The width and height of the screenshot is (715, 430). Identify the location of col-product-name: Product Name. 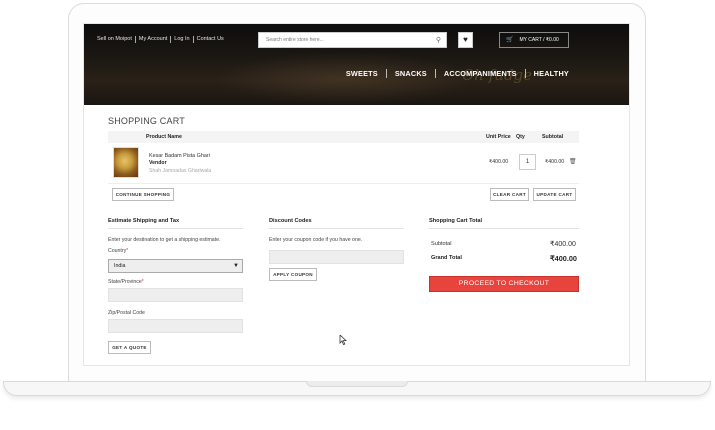
(164, 137).